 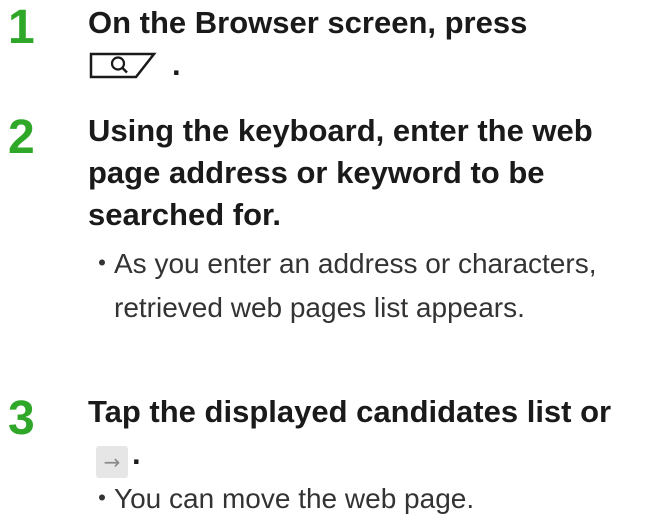 What do you see at coordinates (21, 137) in the screenshot?
I see `step-number: 2` at bounding box center [21, 137].